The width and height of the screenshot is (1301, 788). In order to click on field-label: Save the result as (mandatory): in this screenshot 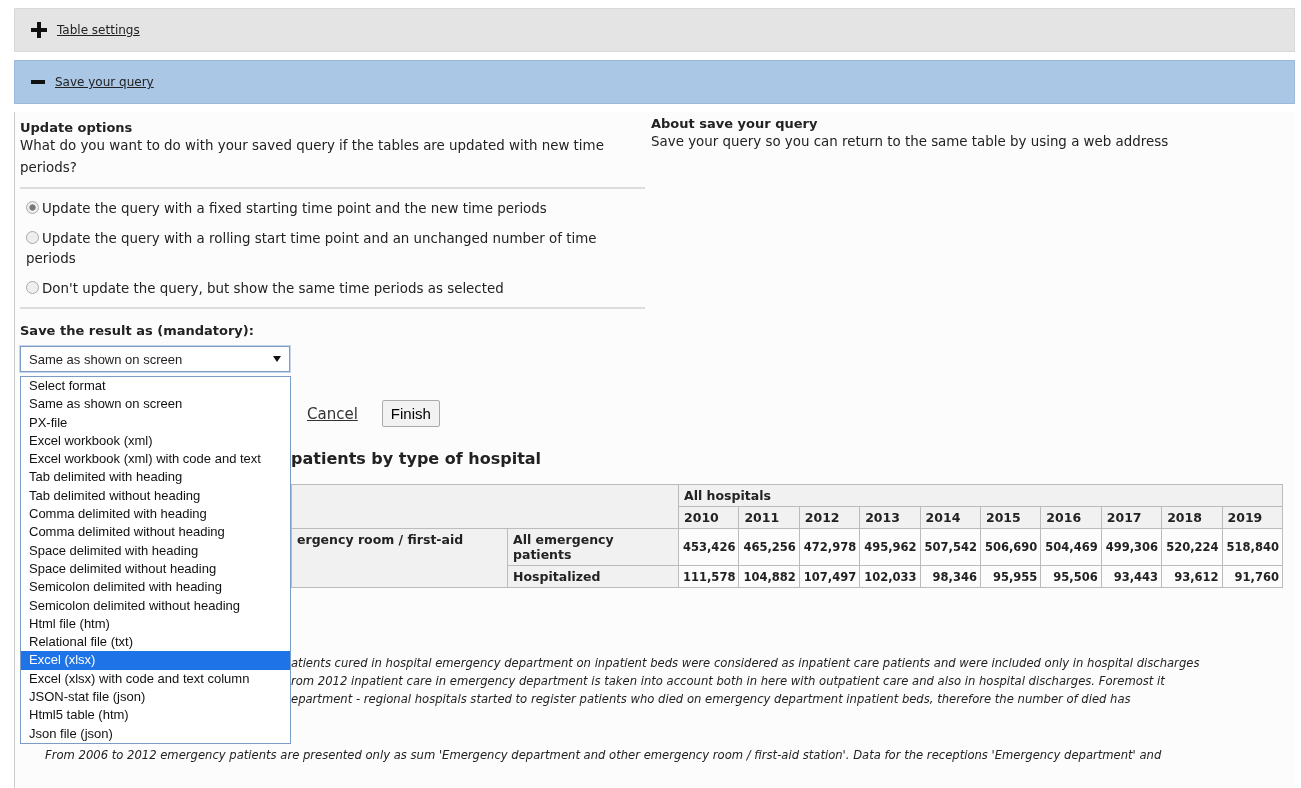, I will do `click(137, 330)`.